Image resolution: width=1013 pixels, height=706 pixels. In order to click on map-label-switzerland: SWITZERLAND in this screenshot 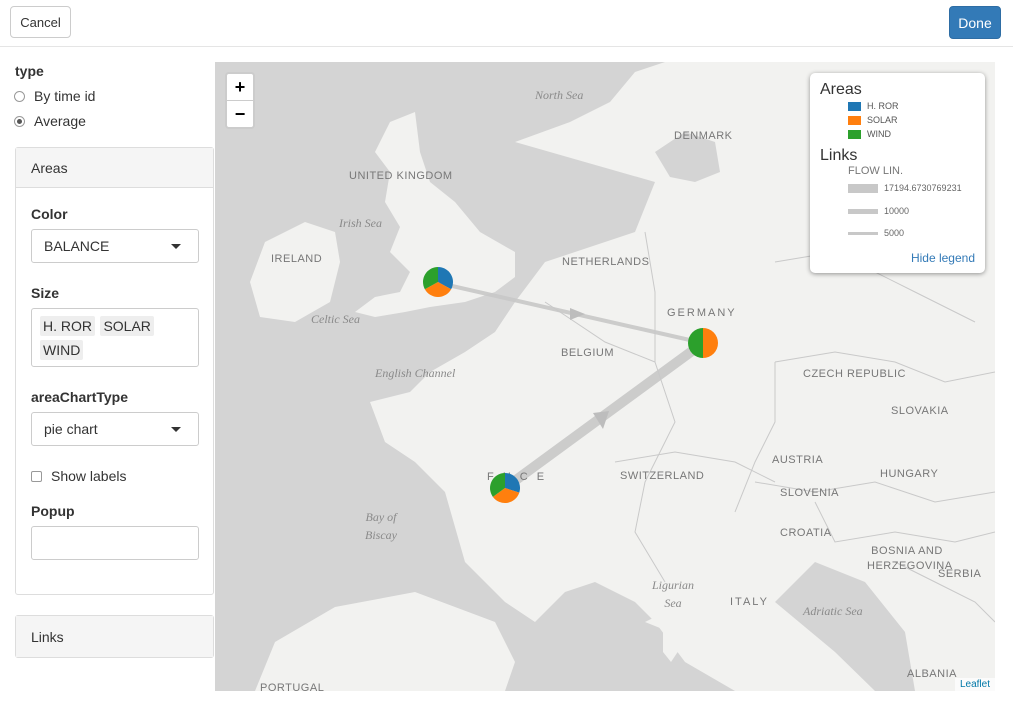, I will do `click(662, 476)`.